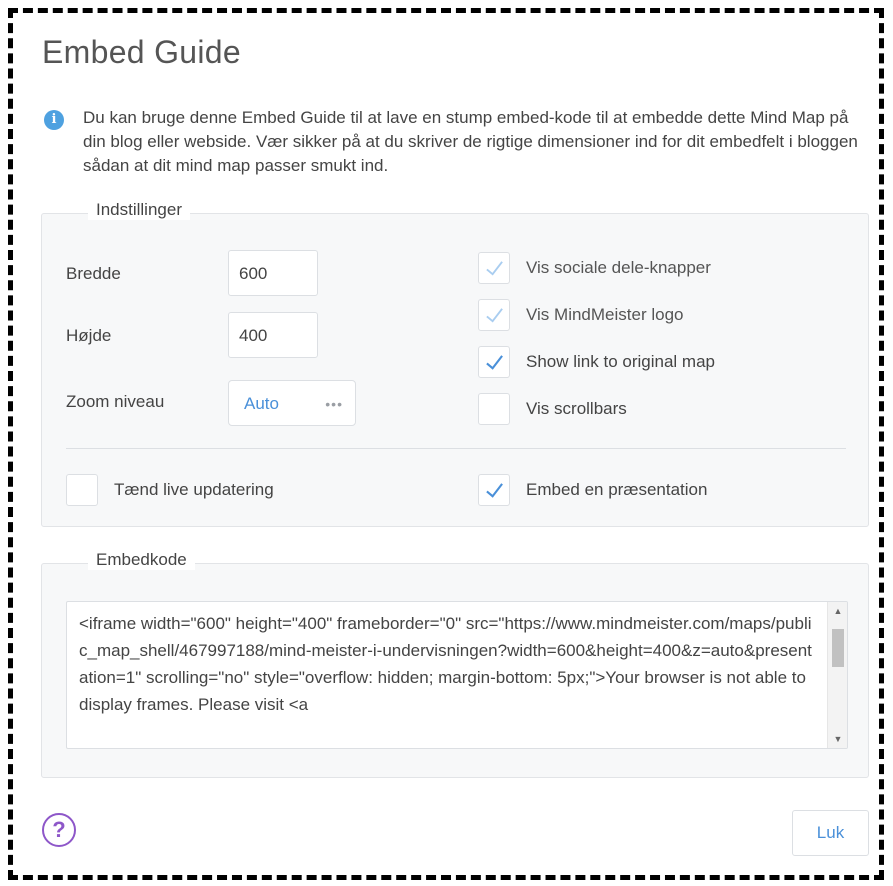  I want to click on width-input: 600, so click(273, 273).